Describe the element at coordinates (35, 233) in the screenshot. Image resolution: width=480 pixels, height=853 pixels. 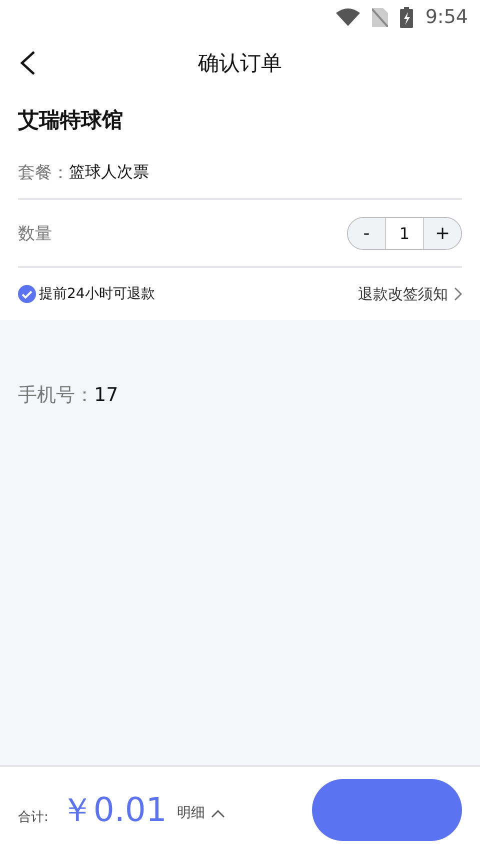
I see `quantity-label: 数量` at that location.